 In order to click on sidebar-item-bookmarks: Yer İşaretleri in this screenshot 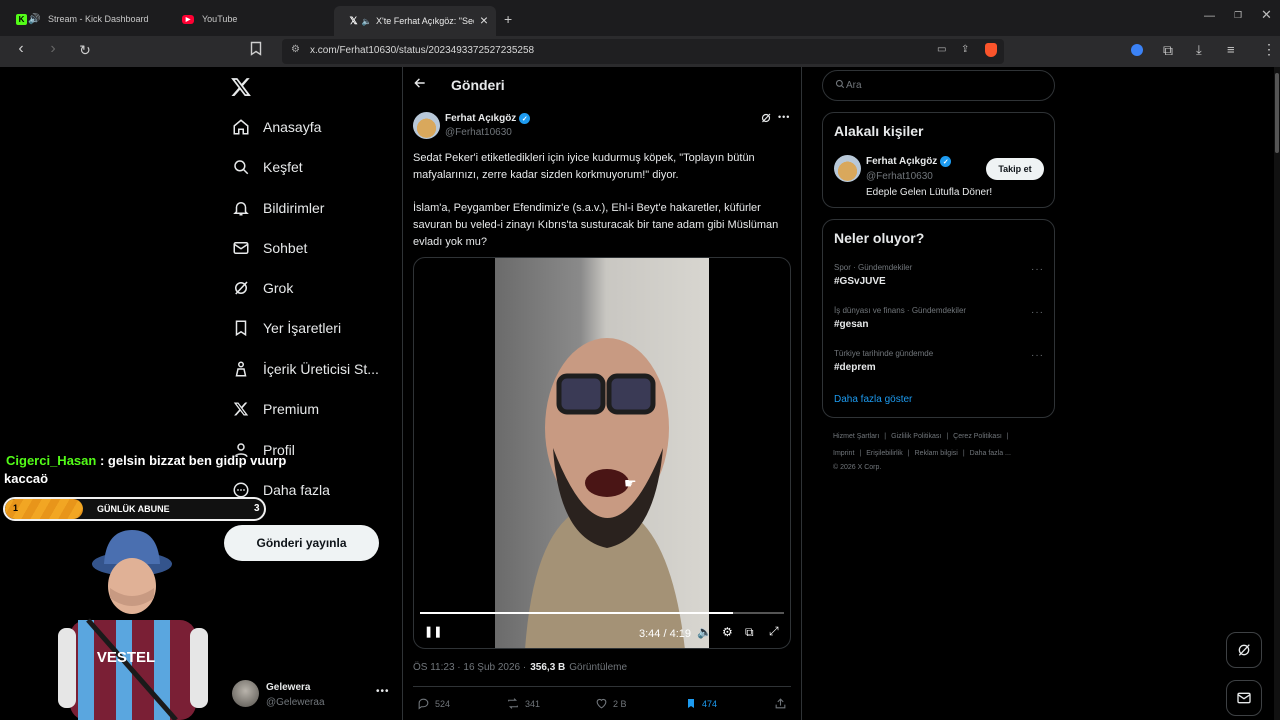, I will do `click(285, 328)`.